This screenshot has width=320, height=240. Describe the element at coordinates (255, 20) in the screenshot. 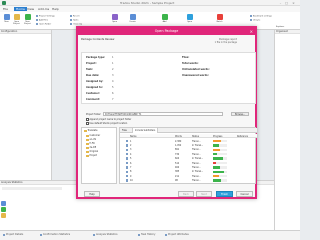

I see `ribbon-unsync: Unsync` at that location.